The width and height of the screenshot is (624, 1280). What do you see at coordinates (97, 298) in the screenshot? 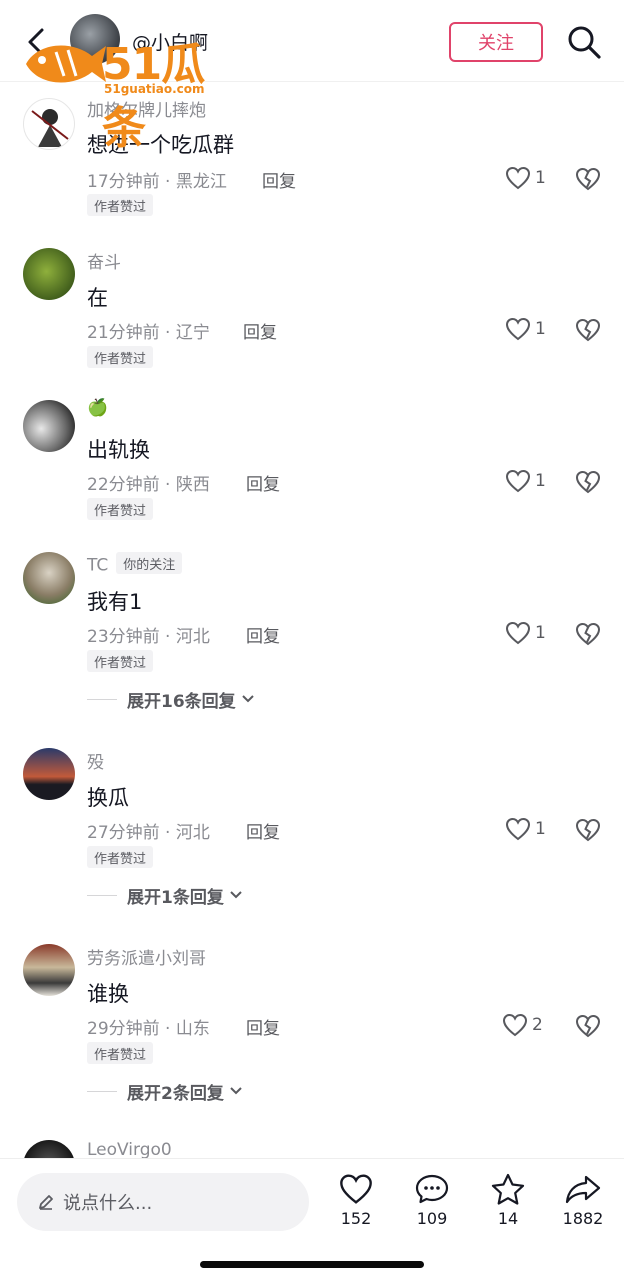
I see `comment-text: 在` at bounding box center [97, 298].